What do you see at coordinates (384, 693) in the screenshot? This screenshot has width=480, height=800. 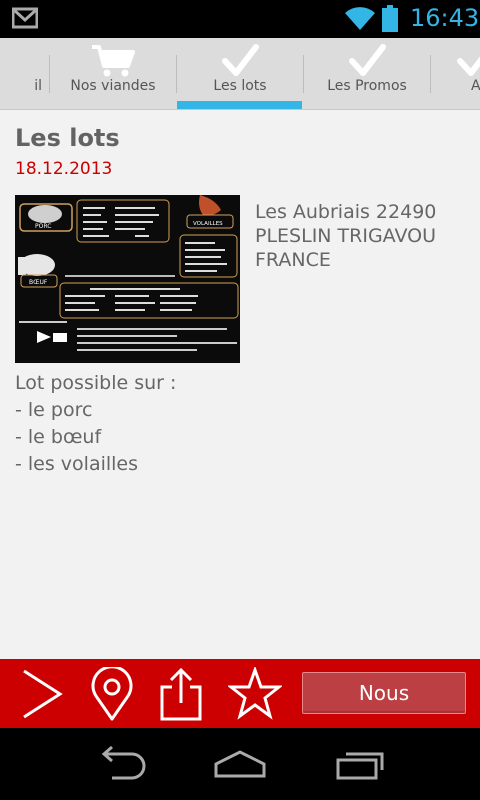 I see `nous-button: Nous` at bounding box center [384, 693].